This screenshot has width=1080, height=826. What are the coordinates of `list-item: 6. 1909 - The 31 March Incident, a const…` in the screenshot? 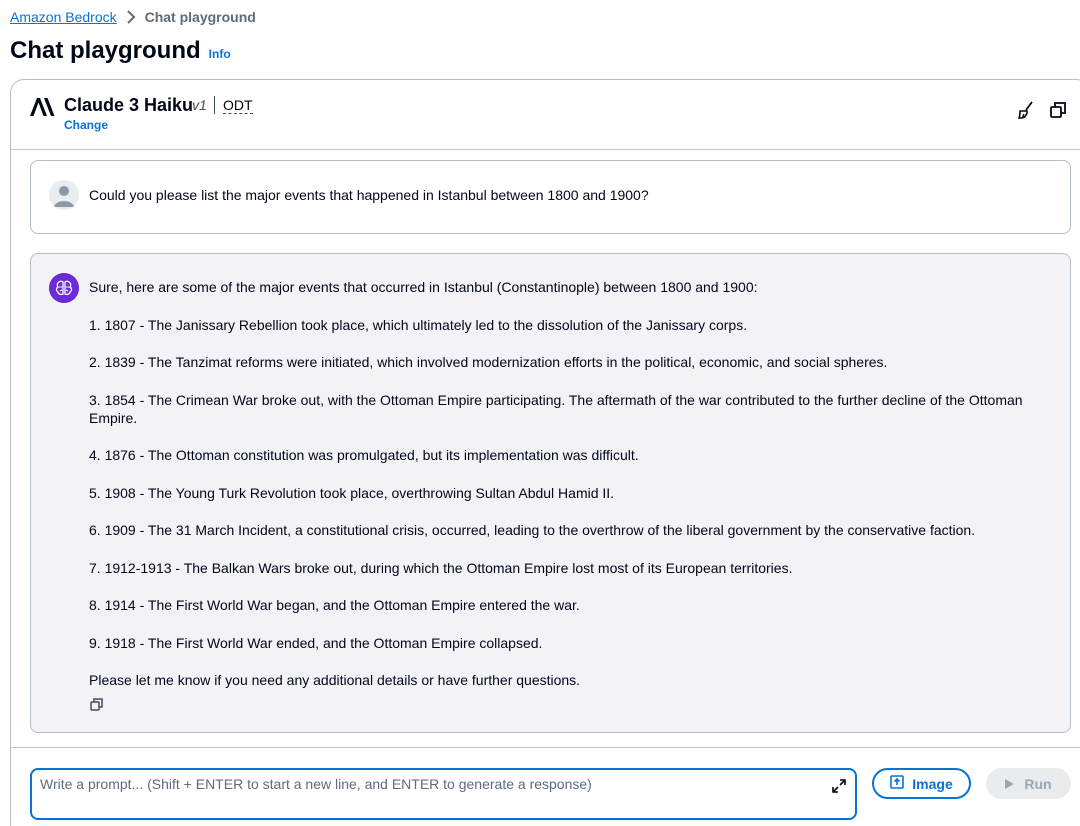 It's located at (532, 530).